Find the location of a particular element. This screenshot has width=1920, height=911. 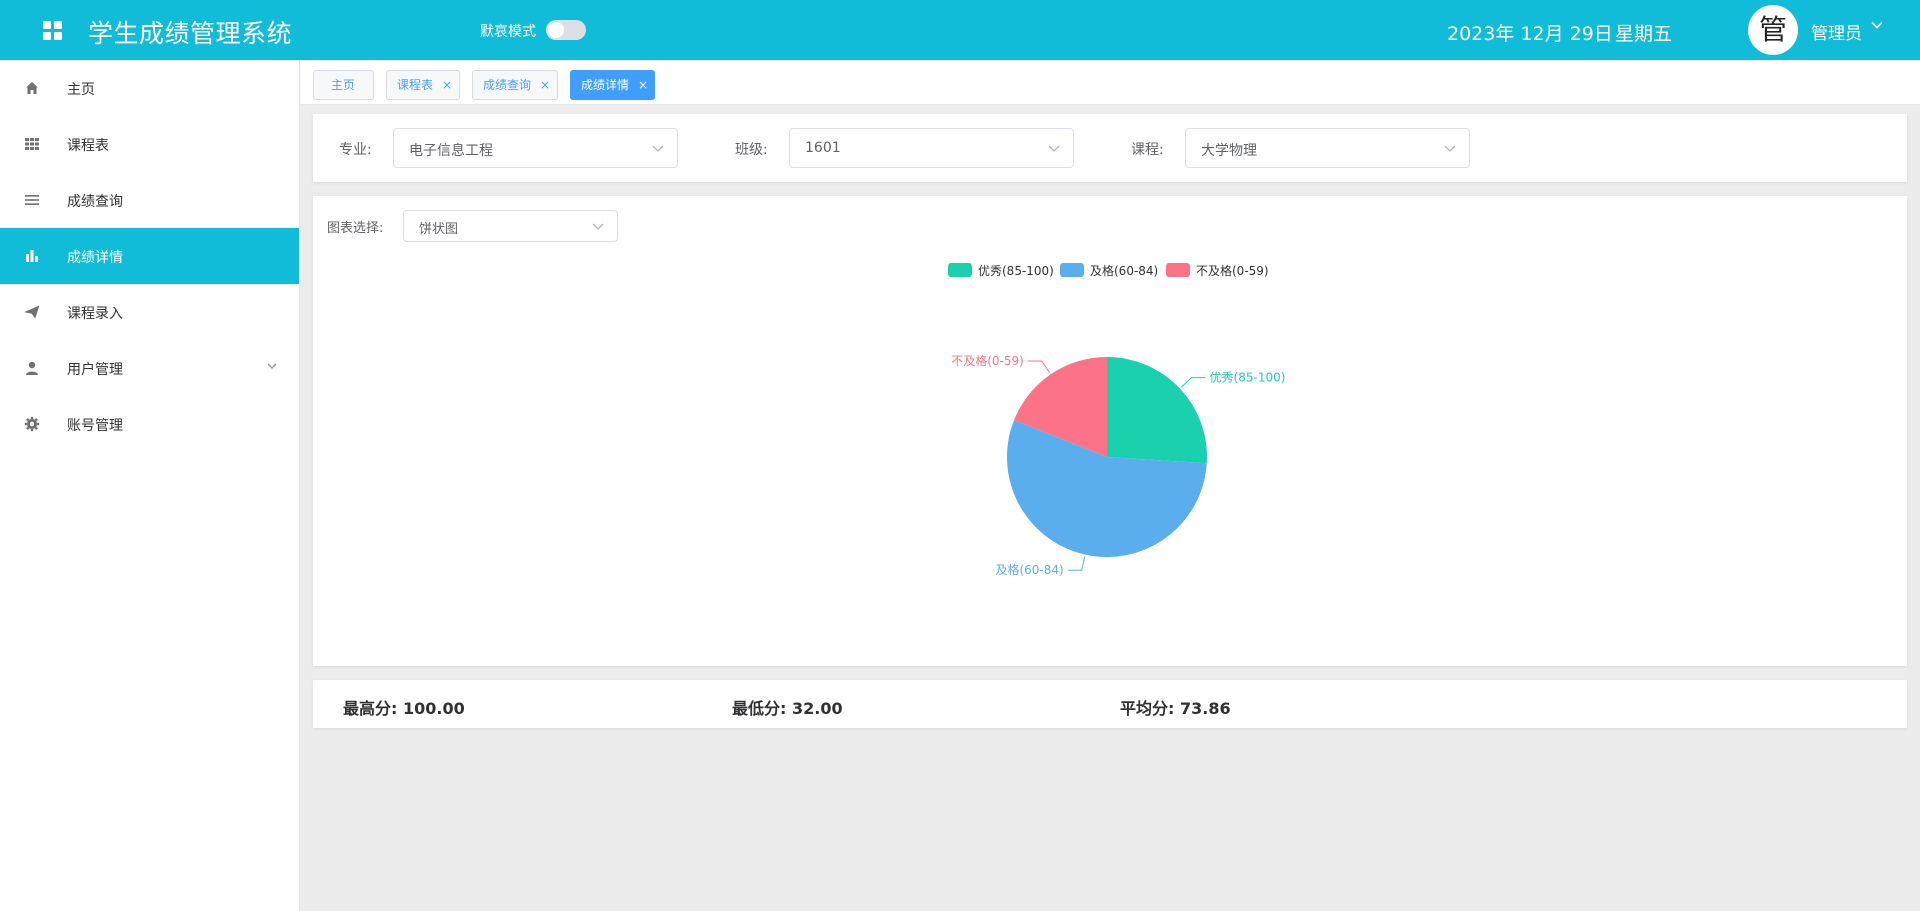

average-score: 平均分: 73.86 is located at coordinates (1175, 708).